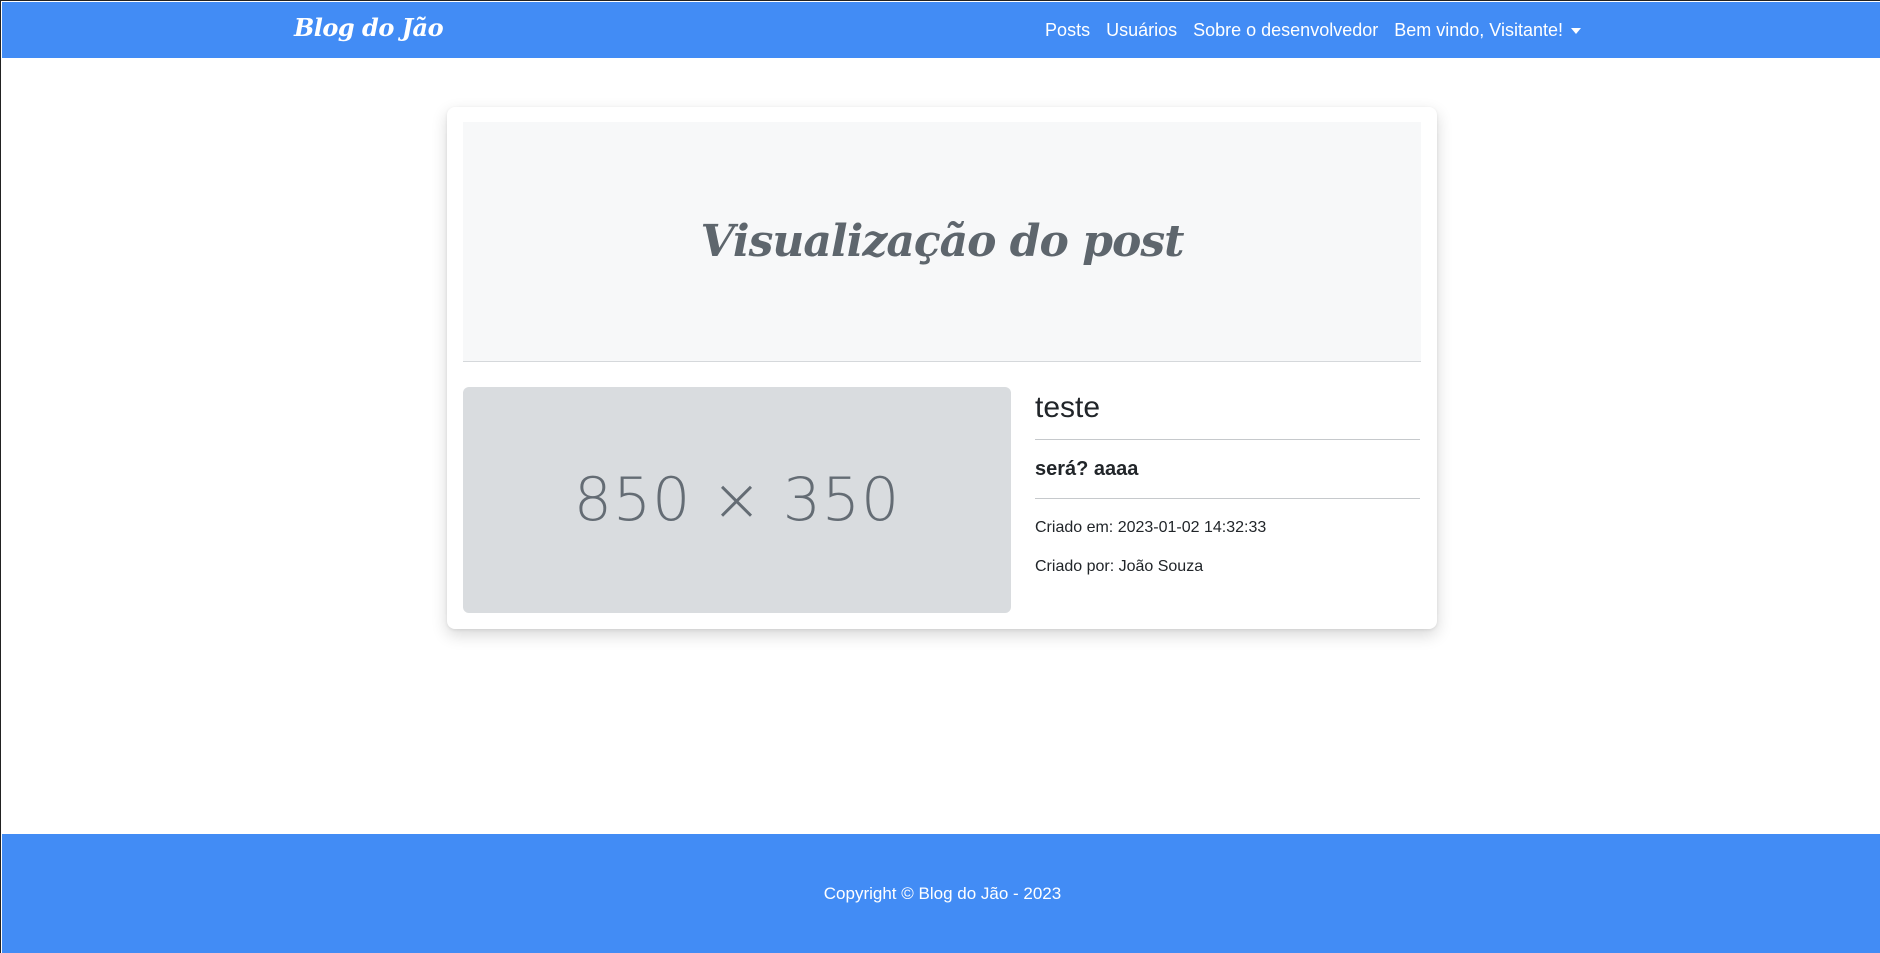  I want to click on post-image-placeholder: 850 × 350, so click(737, 500).